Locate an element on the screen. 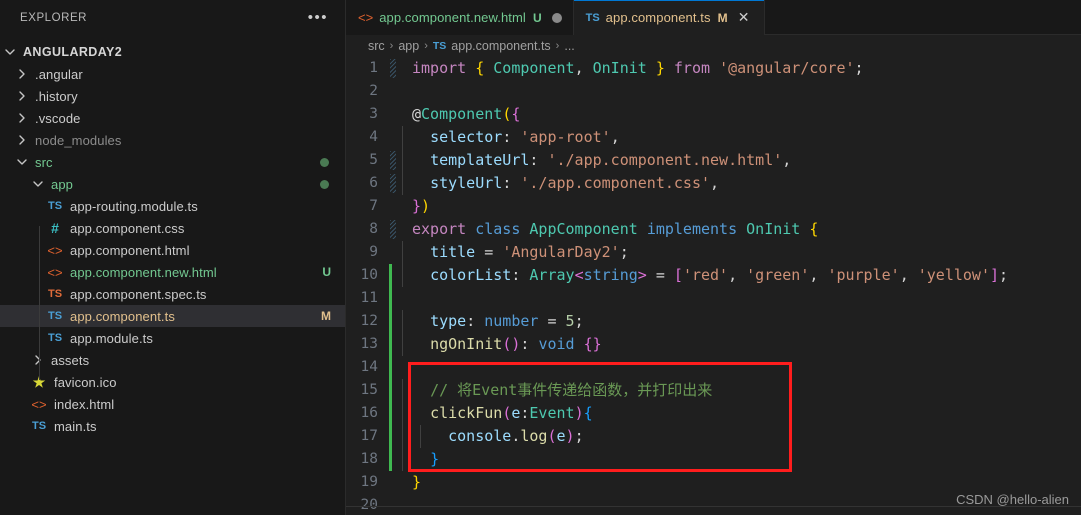 This screenshot has width=1081, height=515. line-number: 11 is located at coordinates (369, 298).